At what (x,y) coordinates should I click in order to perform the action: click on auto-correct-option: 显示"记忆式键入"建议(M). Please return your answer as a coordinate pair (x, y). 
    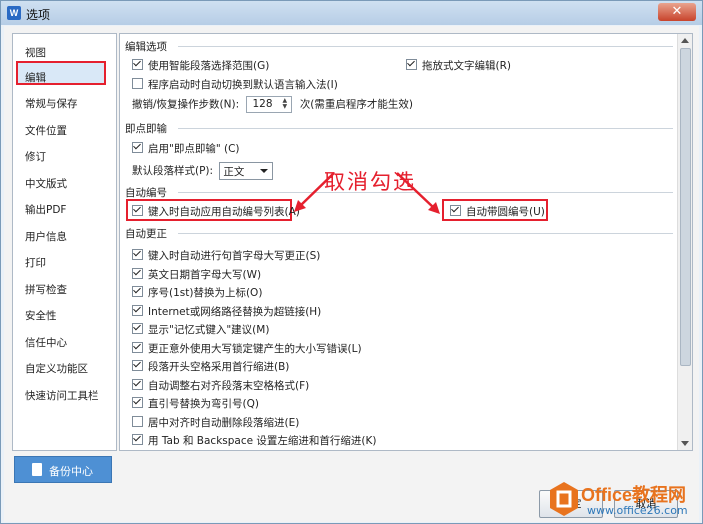
    Looking at the image, I should click on (200, 329).